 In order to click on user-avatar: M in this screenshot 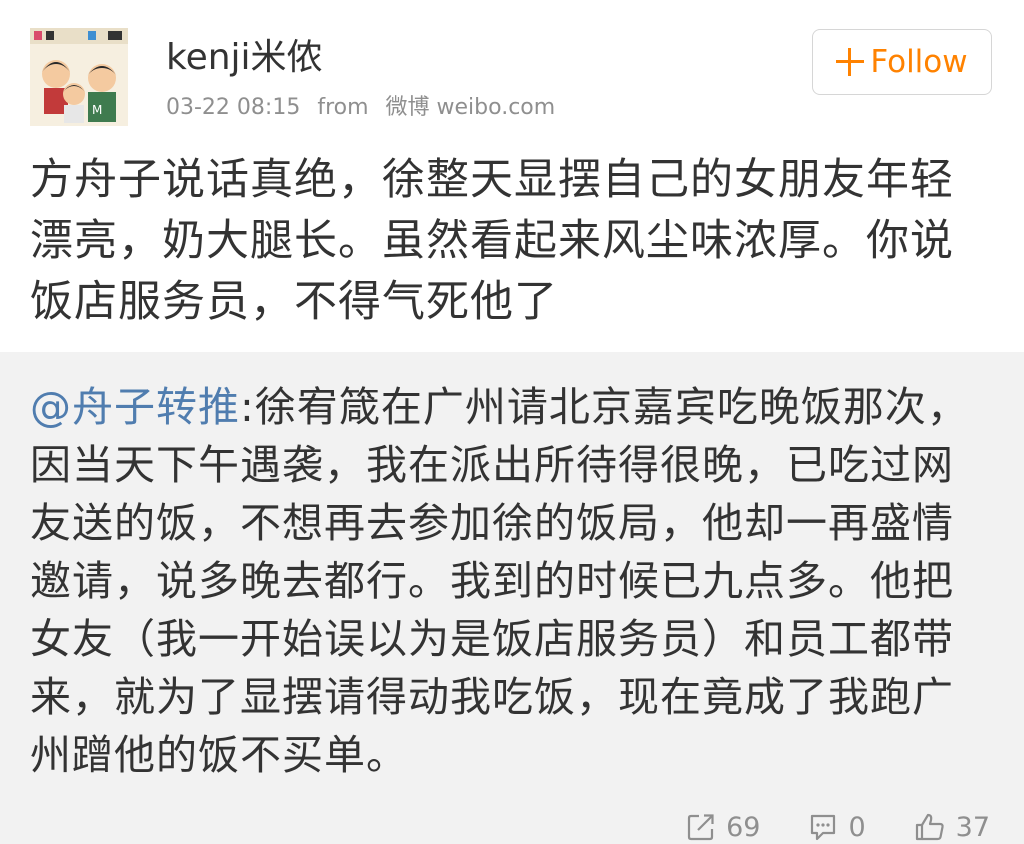, I will do `click(79, 77)`.